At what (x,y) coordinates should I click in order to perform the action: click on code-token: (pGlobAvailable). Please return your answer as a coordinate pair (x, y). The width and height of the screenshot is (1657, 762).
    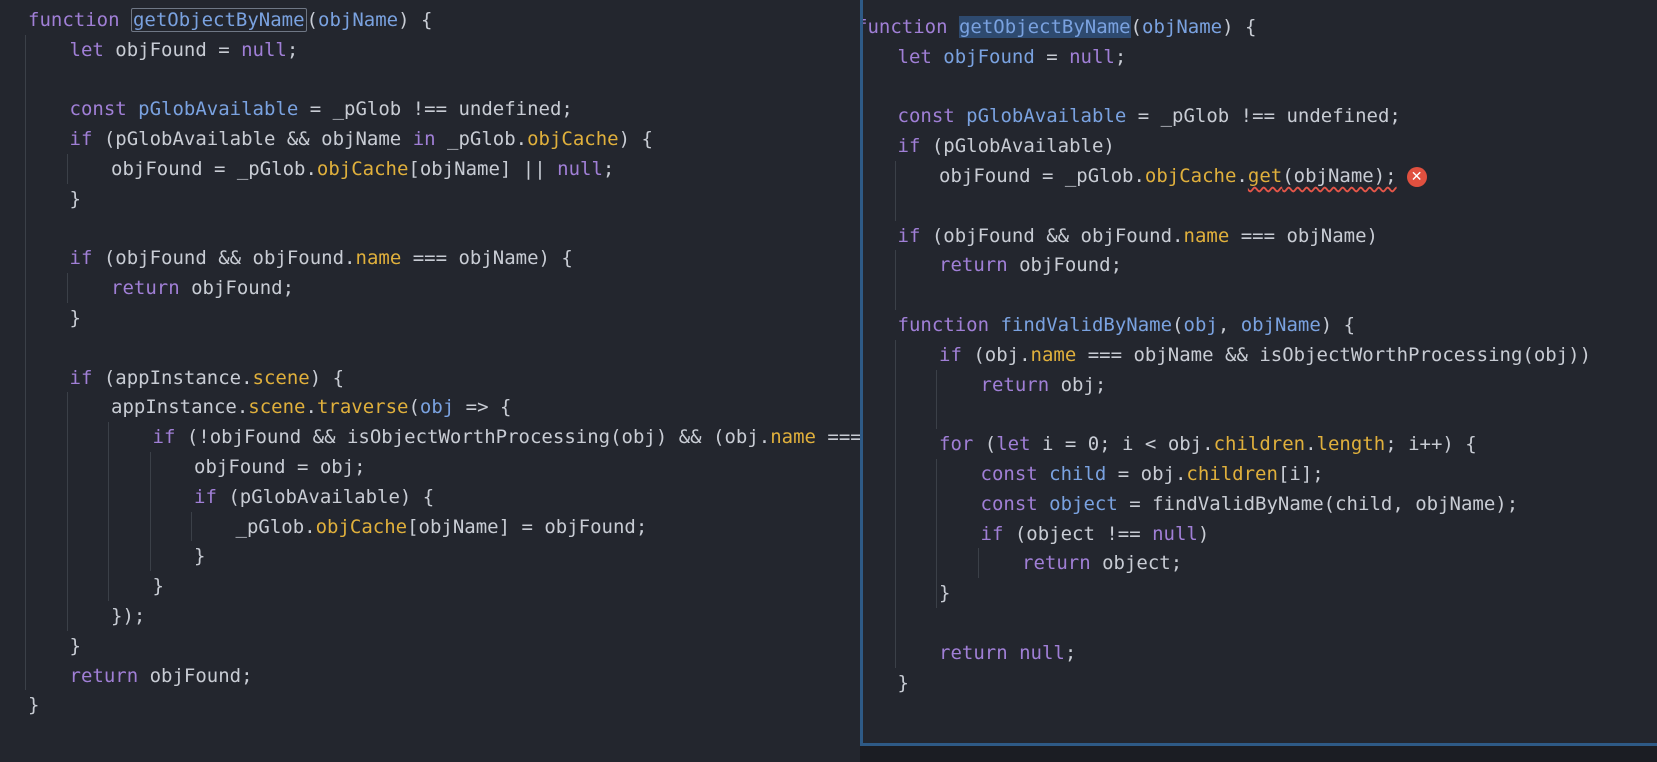
    Looking at the image, I should click on (1023, 146).